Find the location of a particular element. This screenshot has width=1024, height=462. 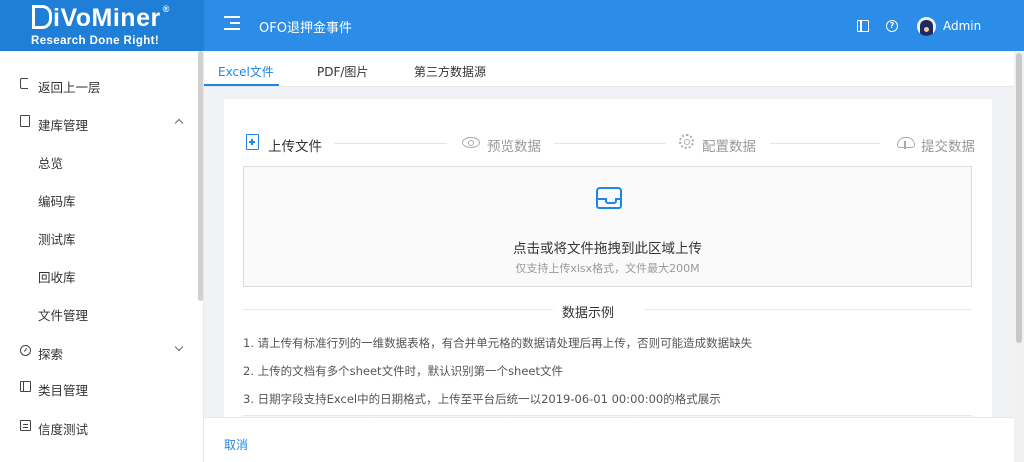

sidebar-item-file-management: 文件管理 is located at coordinates (98, 312).